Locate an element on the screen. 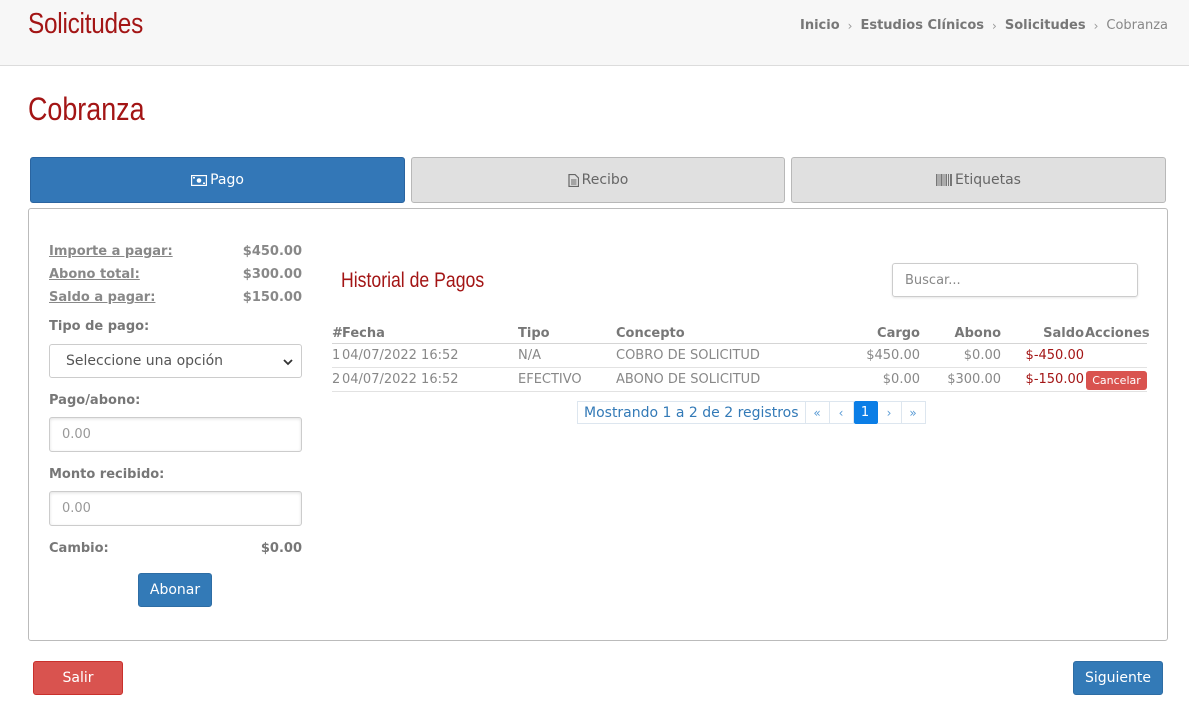 The height and width of the screenshot is (713, 1189). abono-total-row: Abono total: $300.00 is located at coordinates (175, 274).